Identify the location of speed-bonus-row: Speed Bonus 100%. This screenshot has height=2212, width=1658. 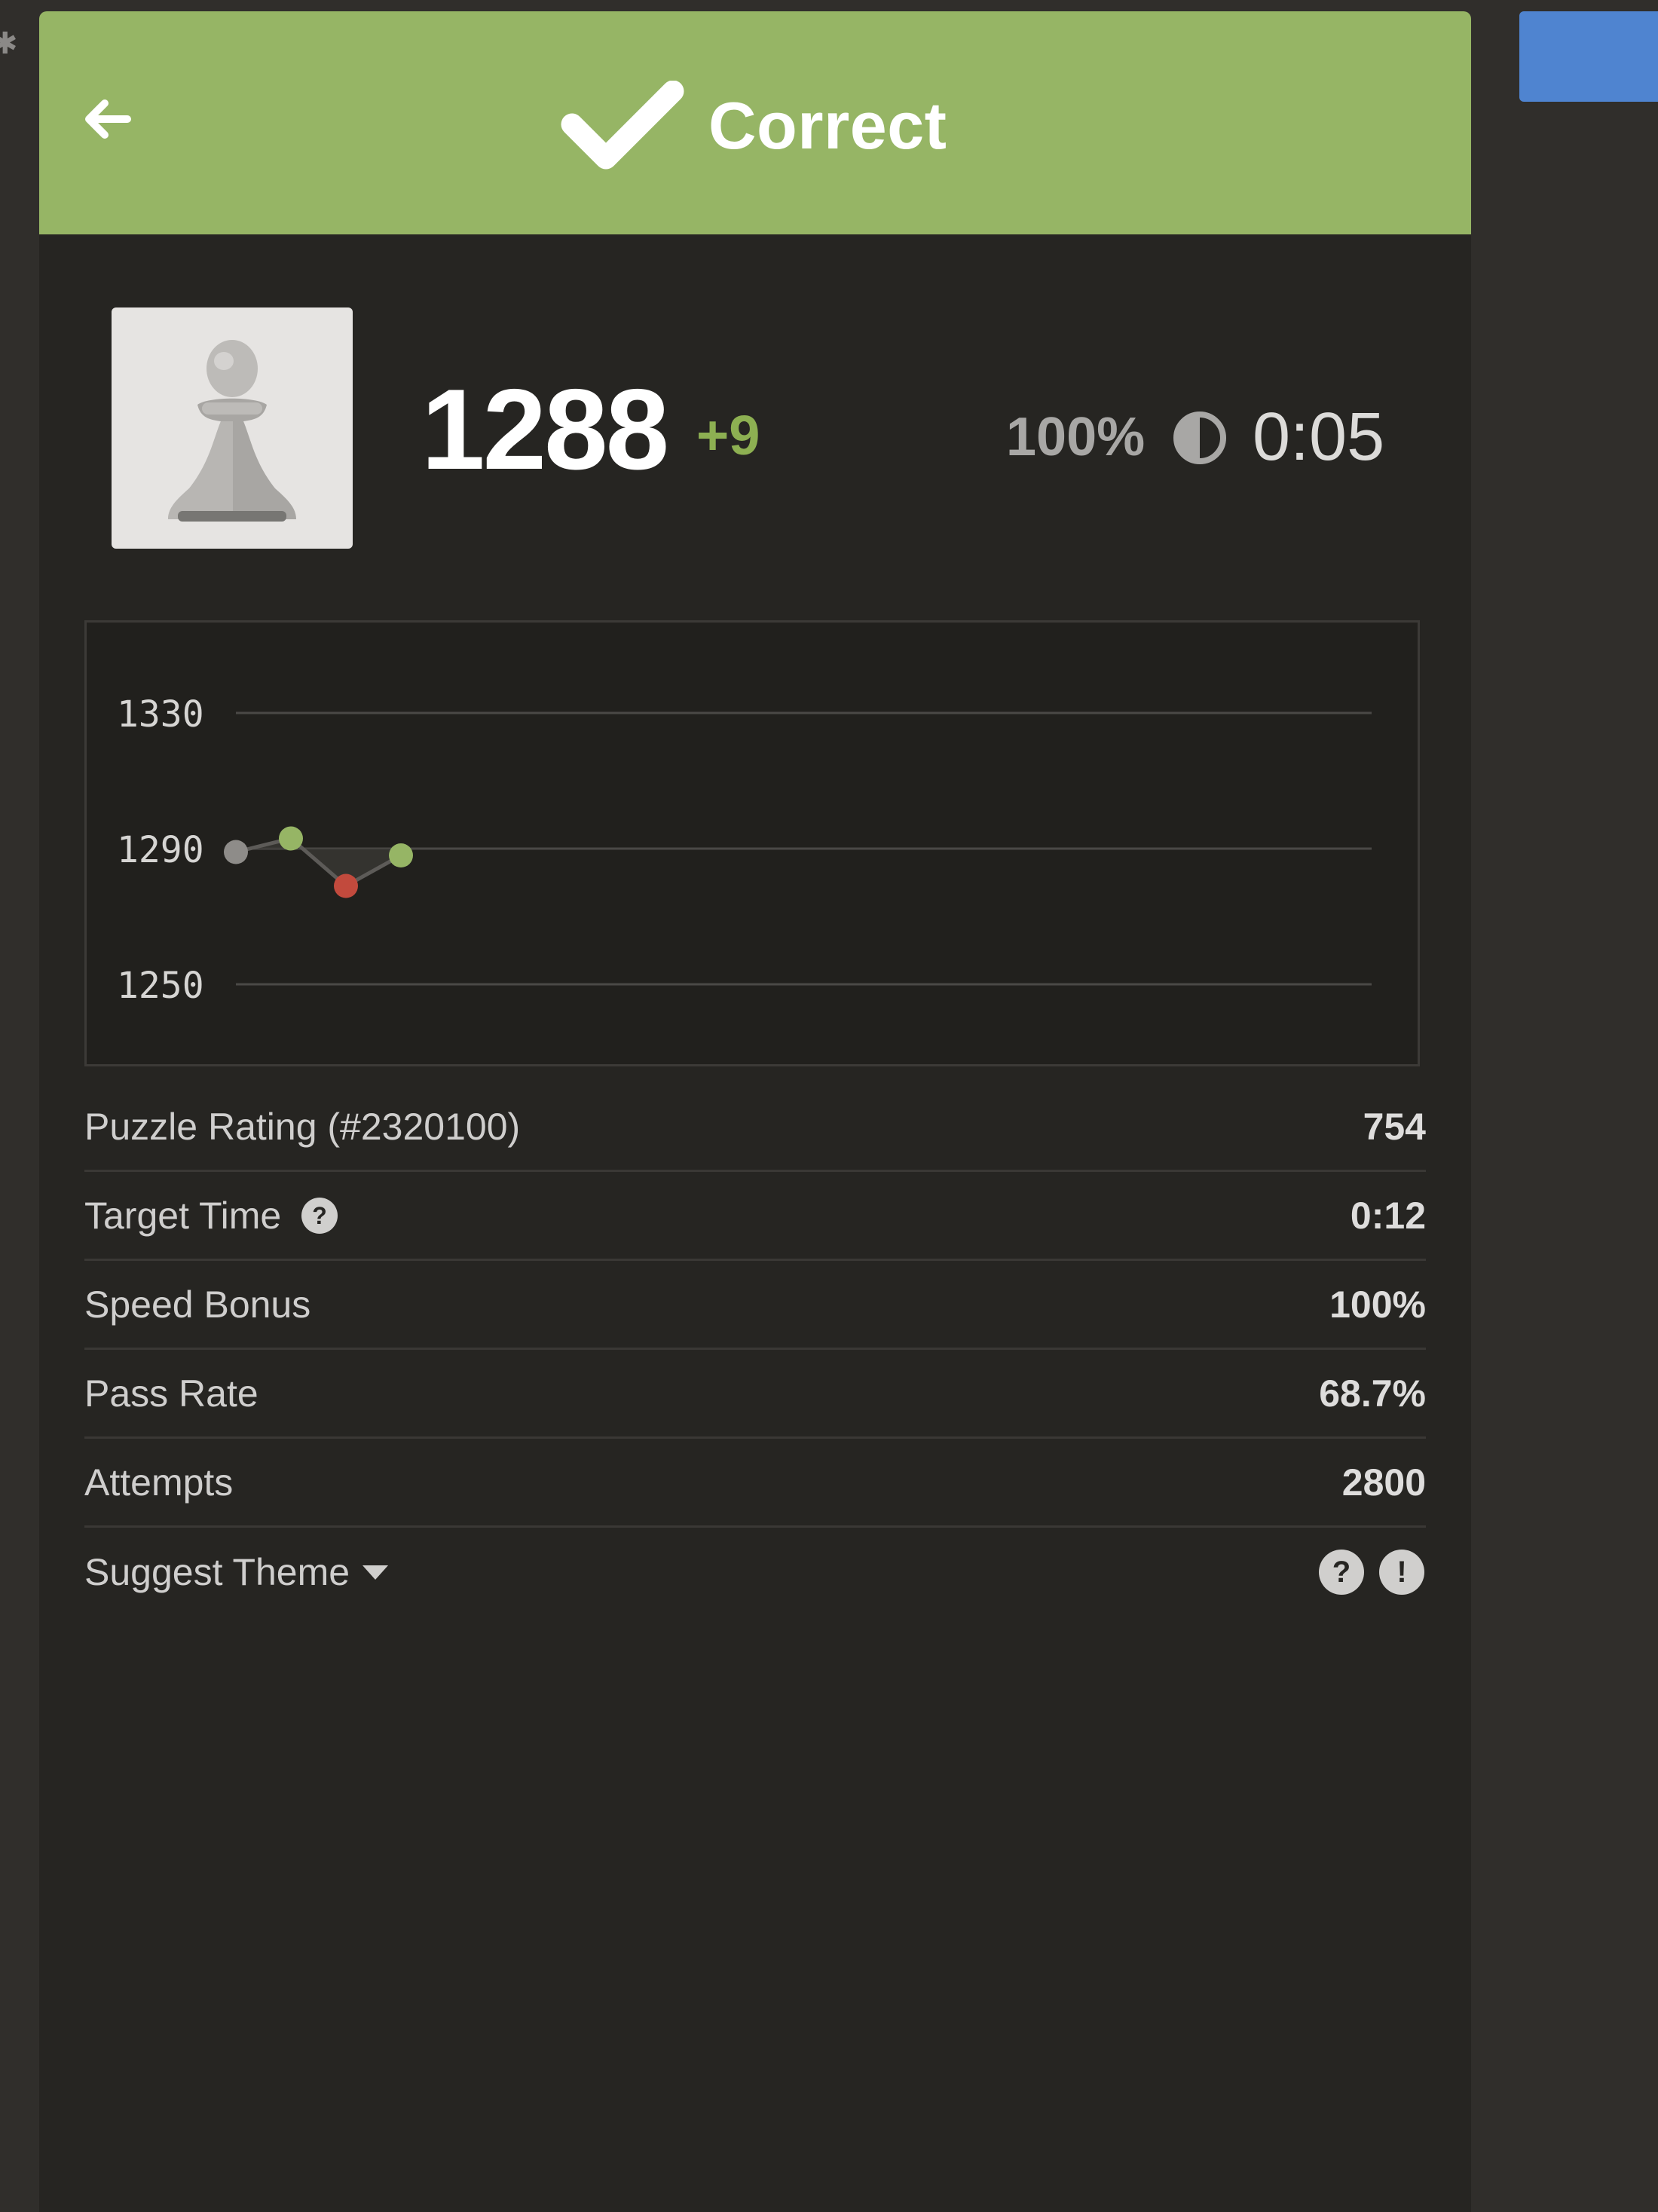
(755, 1306).